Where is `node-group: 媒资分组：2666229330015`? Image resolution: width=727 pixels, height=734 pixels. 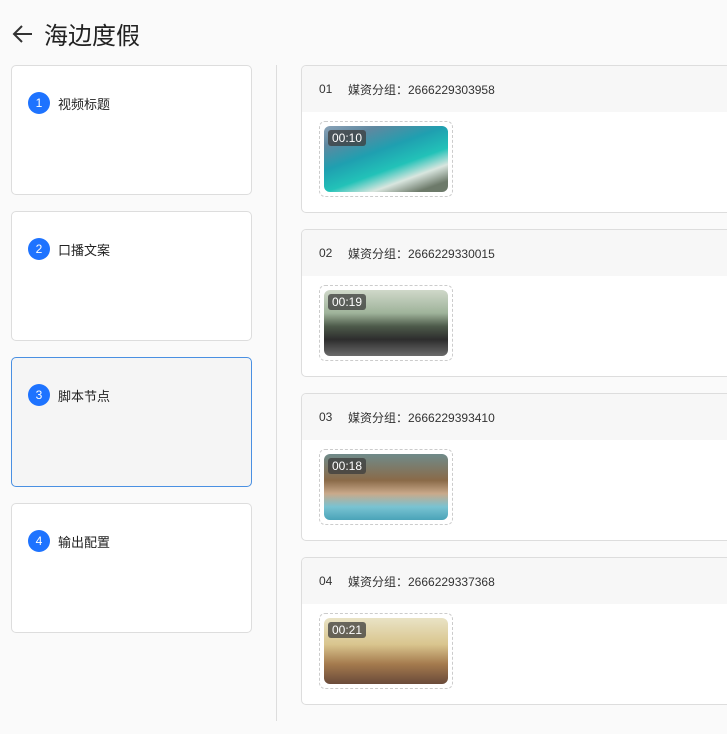
node-group: 媒资分组：2666229330015 is located at coordinates (421, 253).